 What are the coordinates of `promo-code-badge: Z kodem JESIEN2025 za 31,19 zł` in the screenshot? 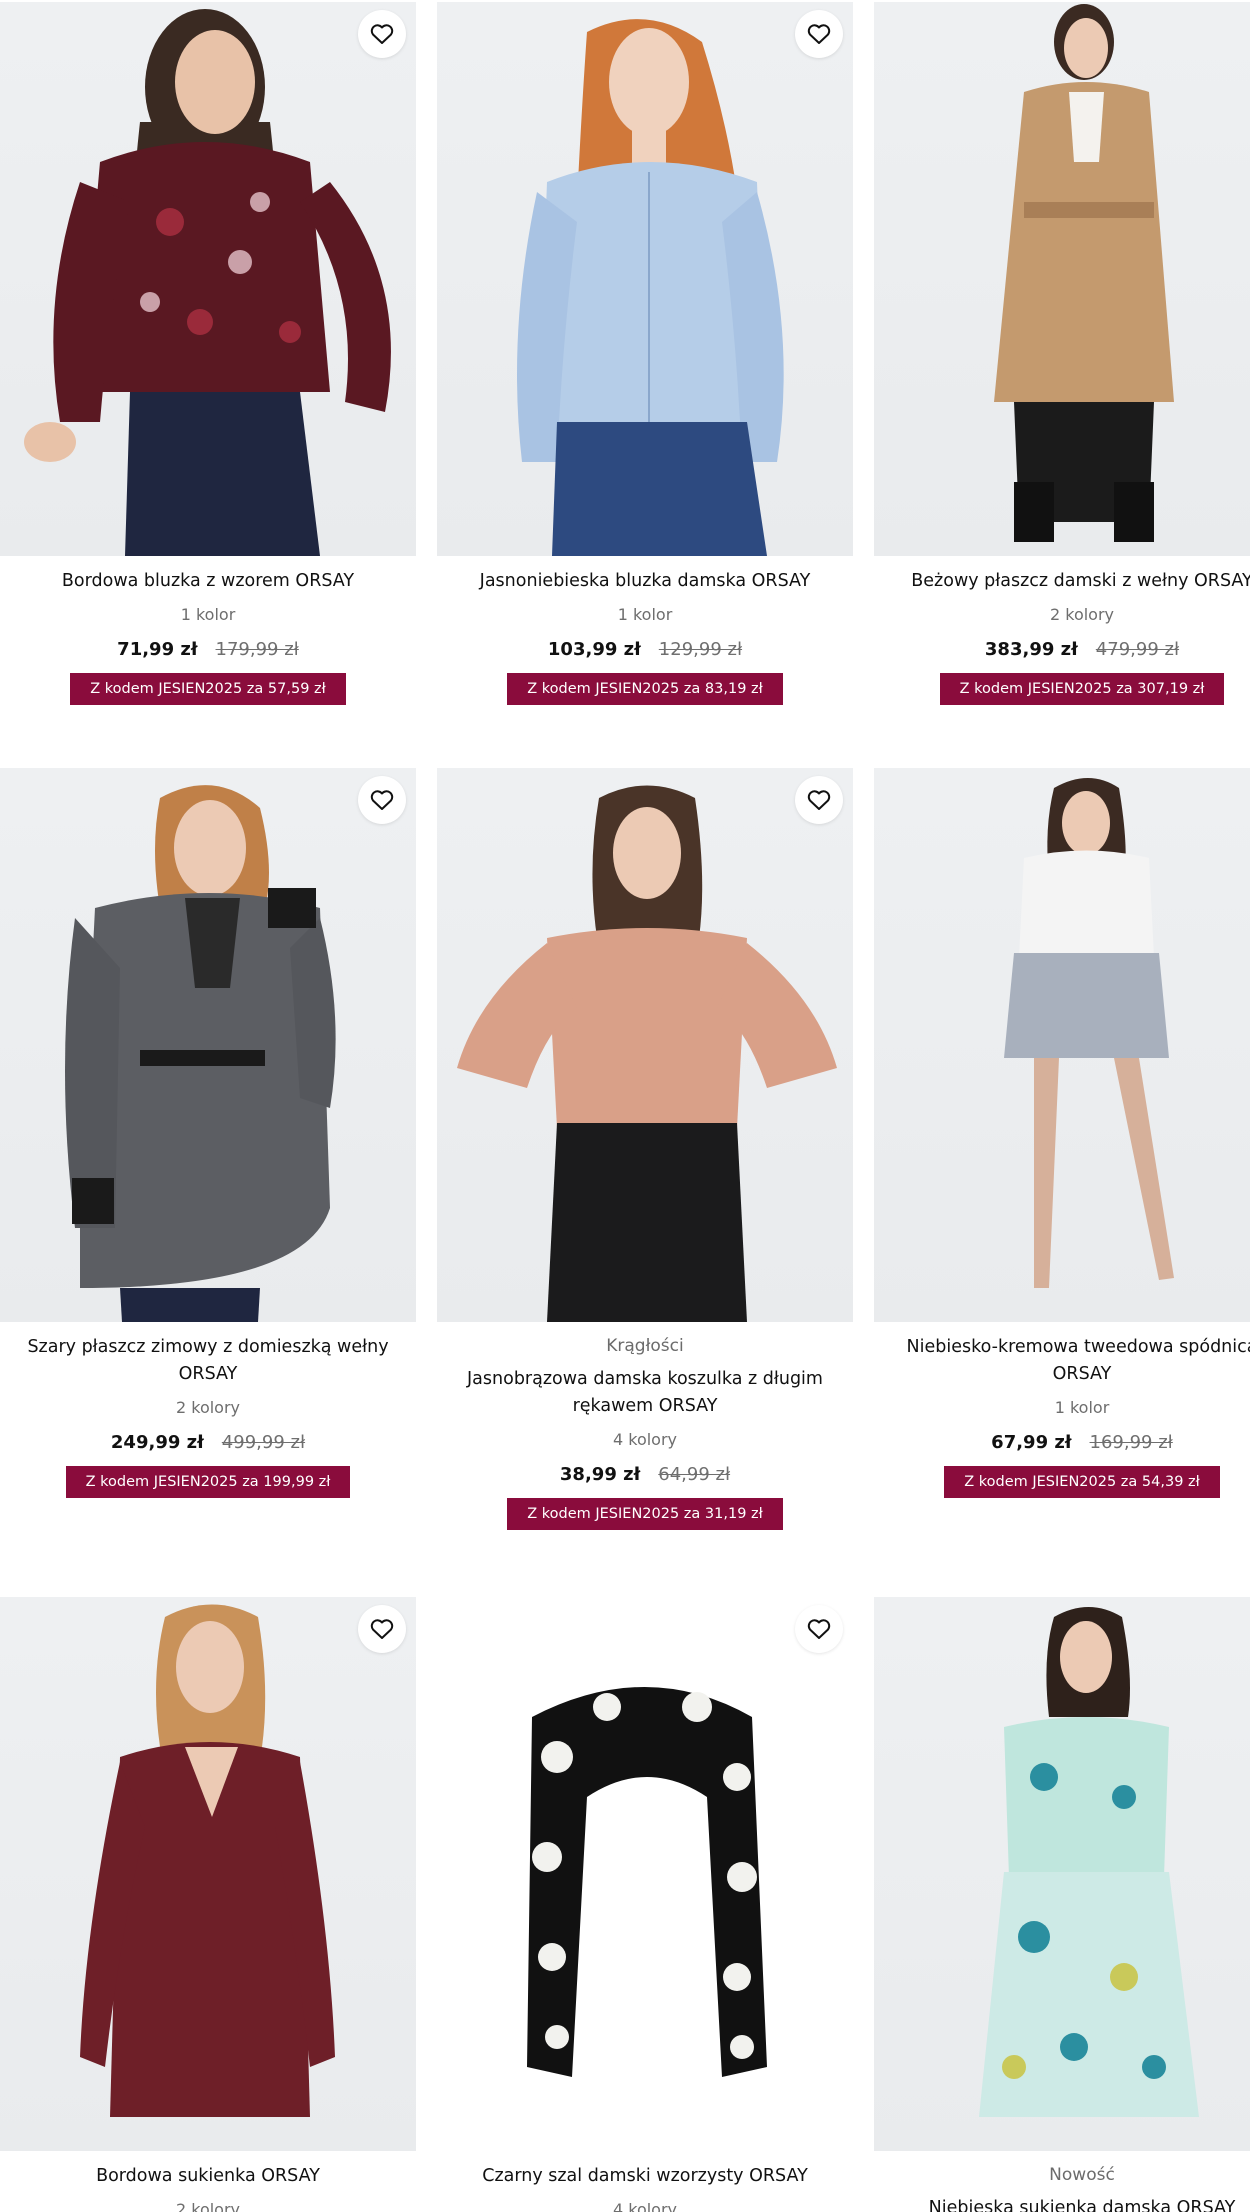 It's located at (645, 1514).